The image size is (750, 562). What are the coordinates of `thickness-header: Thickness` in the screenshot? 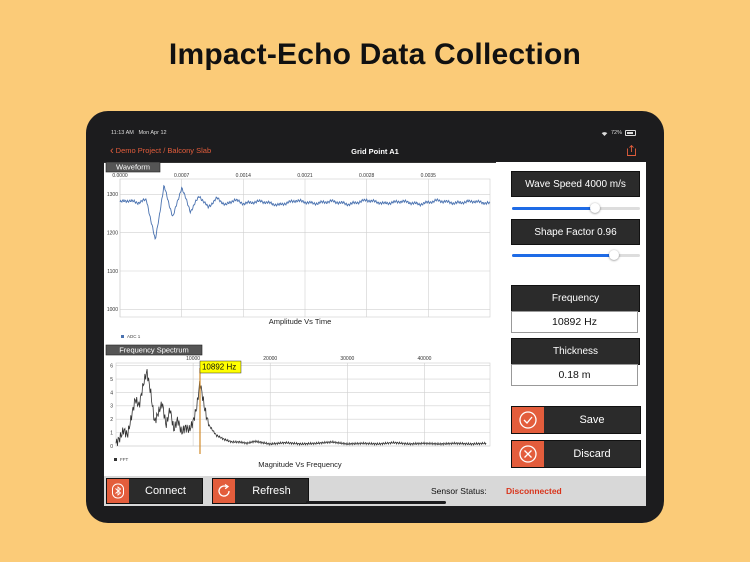 It's located at (575, 351).